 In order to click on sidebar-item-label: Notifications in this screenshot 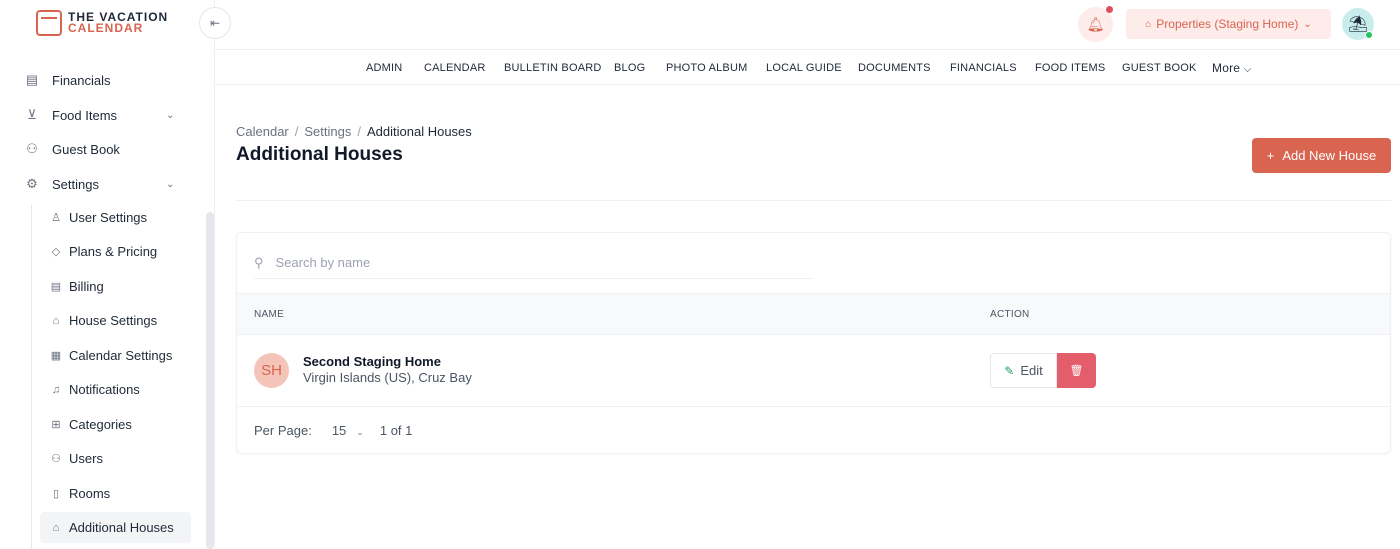, I will do `click(104, 389)`.